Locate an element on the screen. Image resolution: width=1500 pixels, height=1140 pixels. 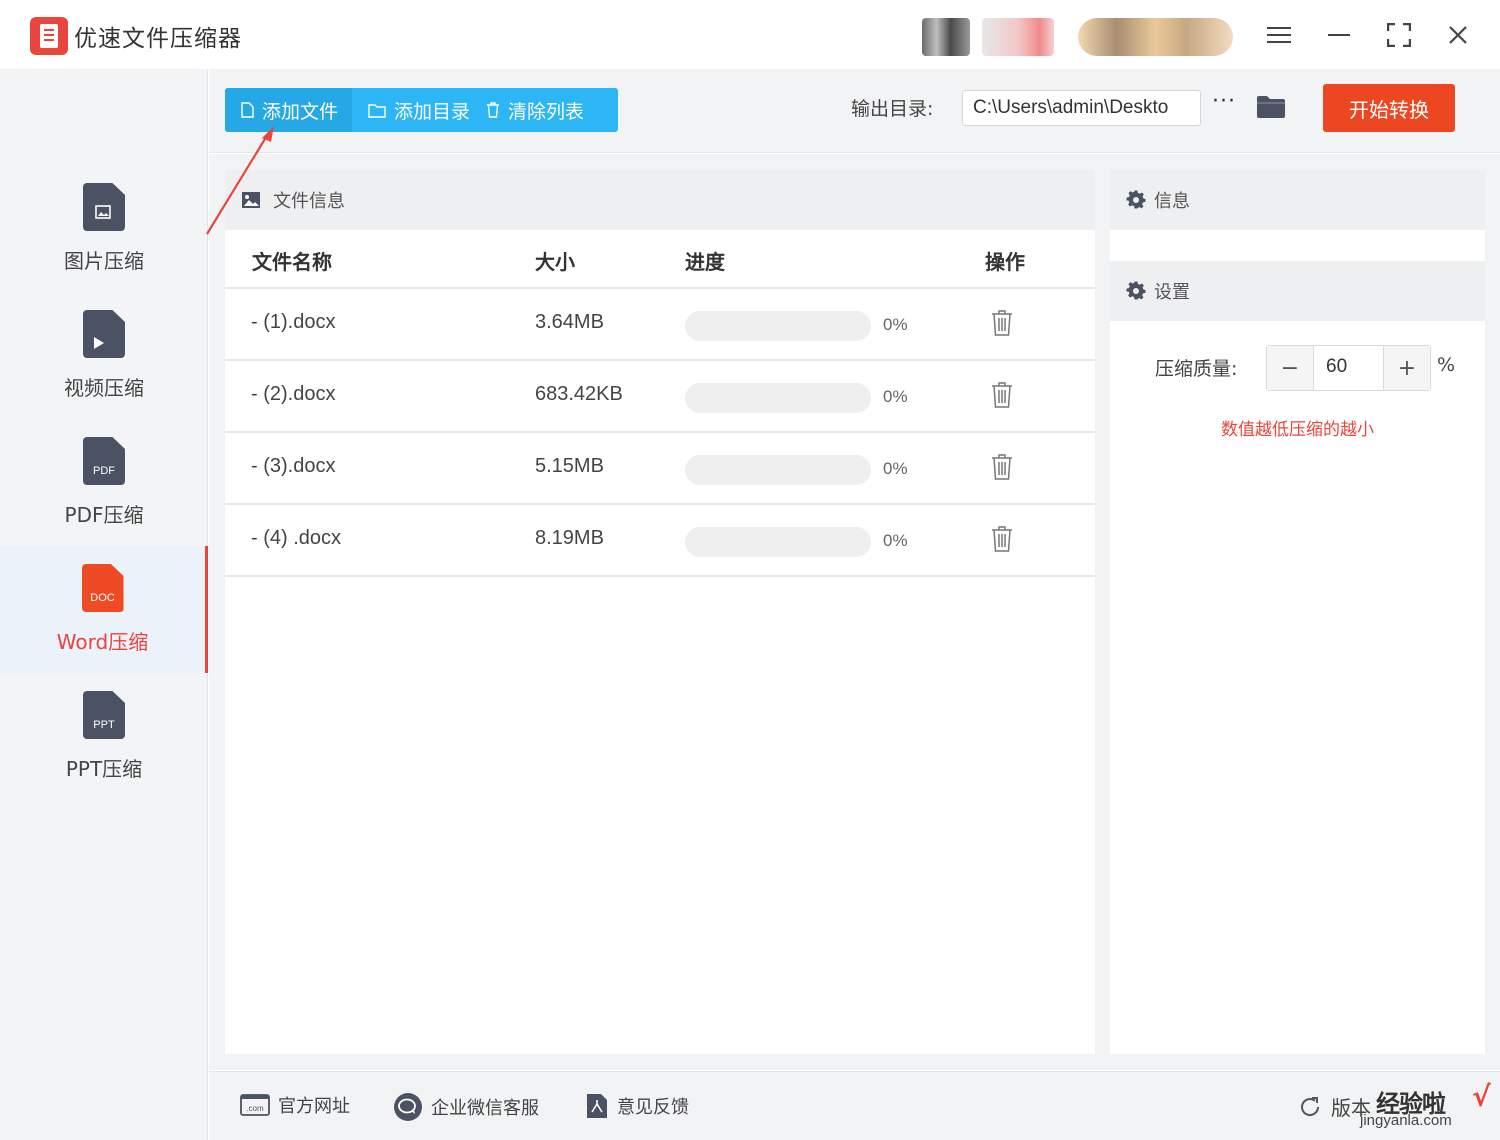
settings-panel-header: 设置 is located at coordinates (1297, 291).